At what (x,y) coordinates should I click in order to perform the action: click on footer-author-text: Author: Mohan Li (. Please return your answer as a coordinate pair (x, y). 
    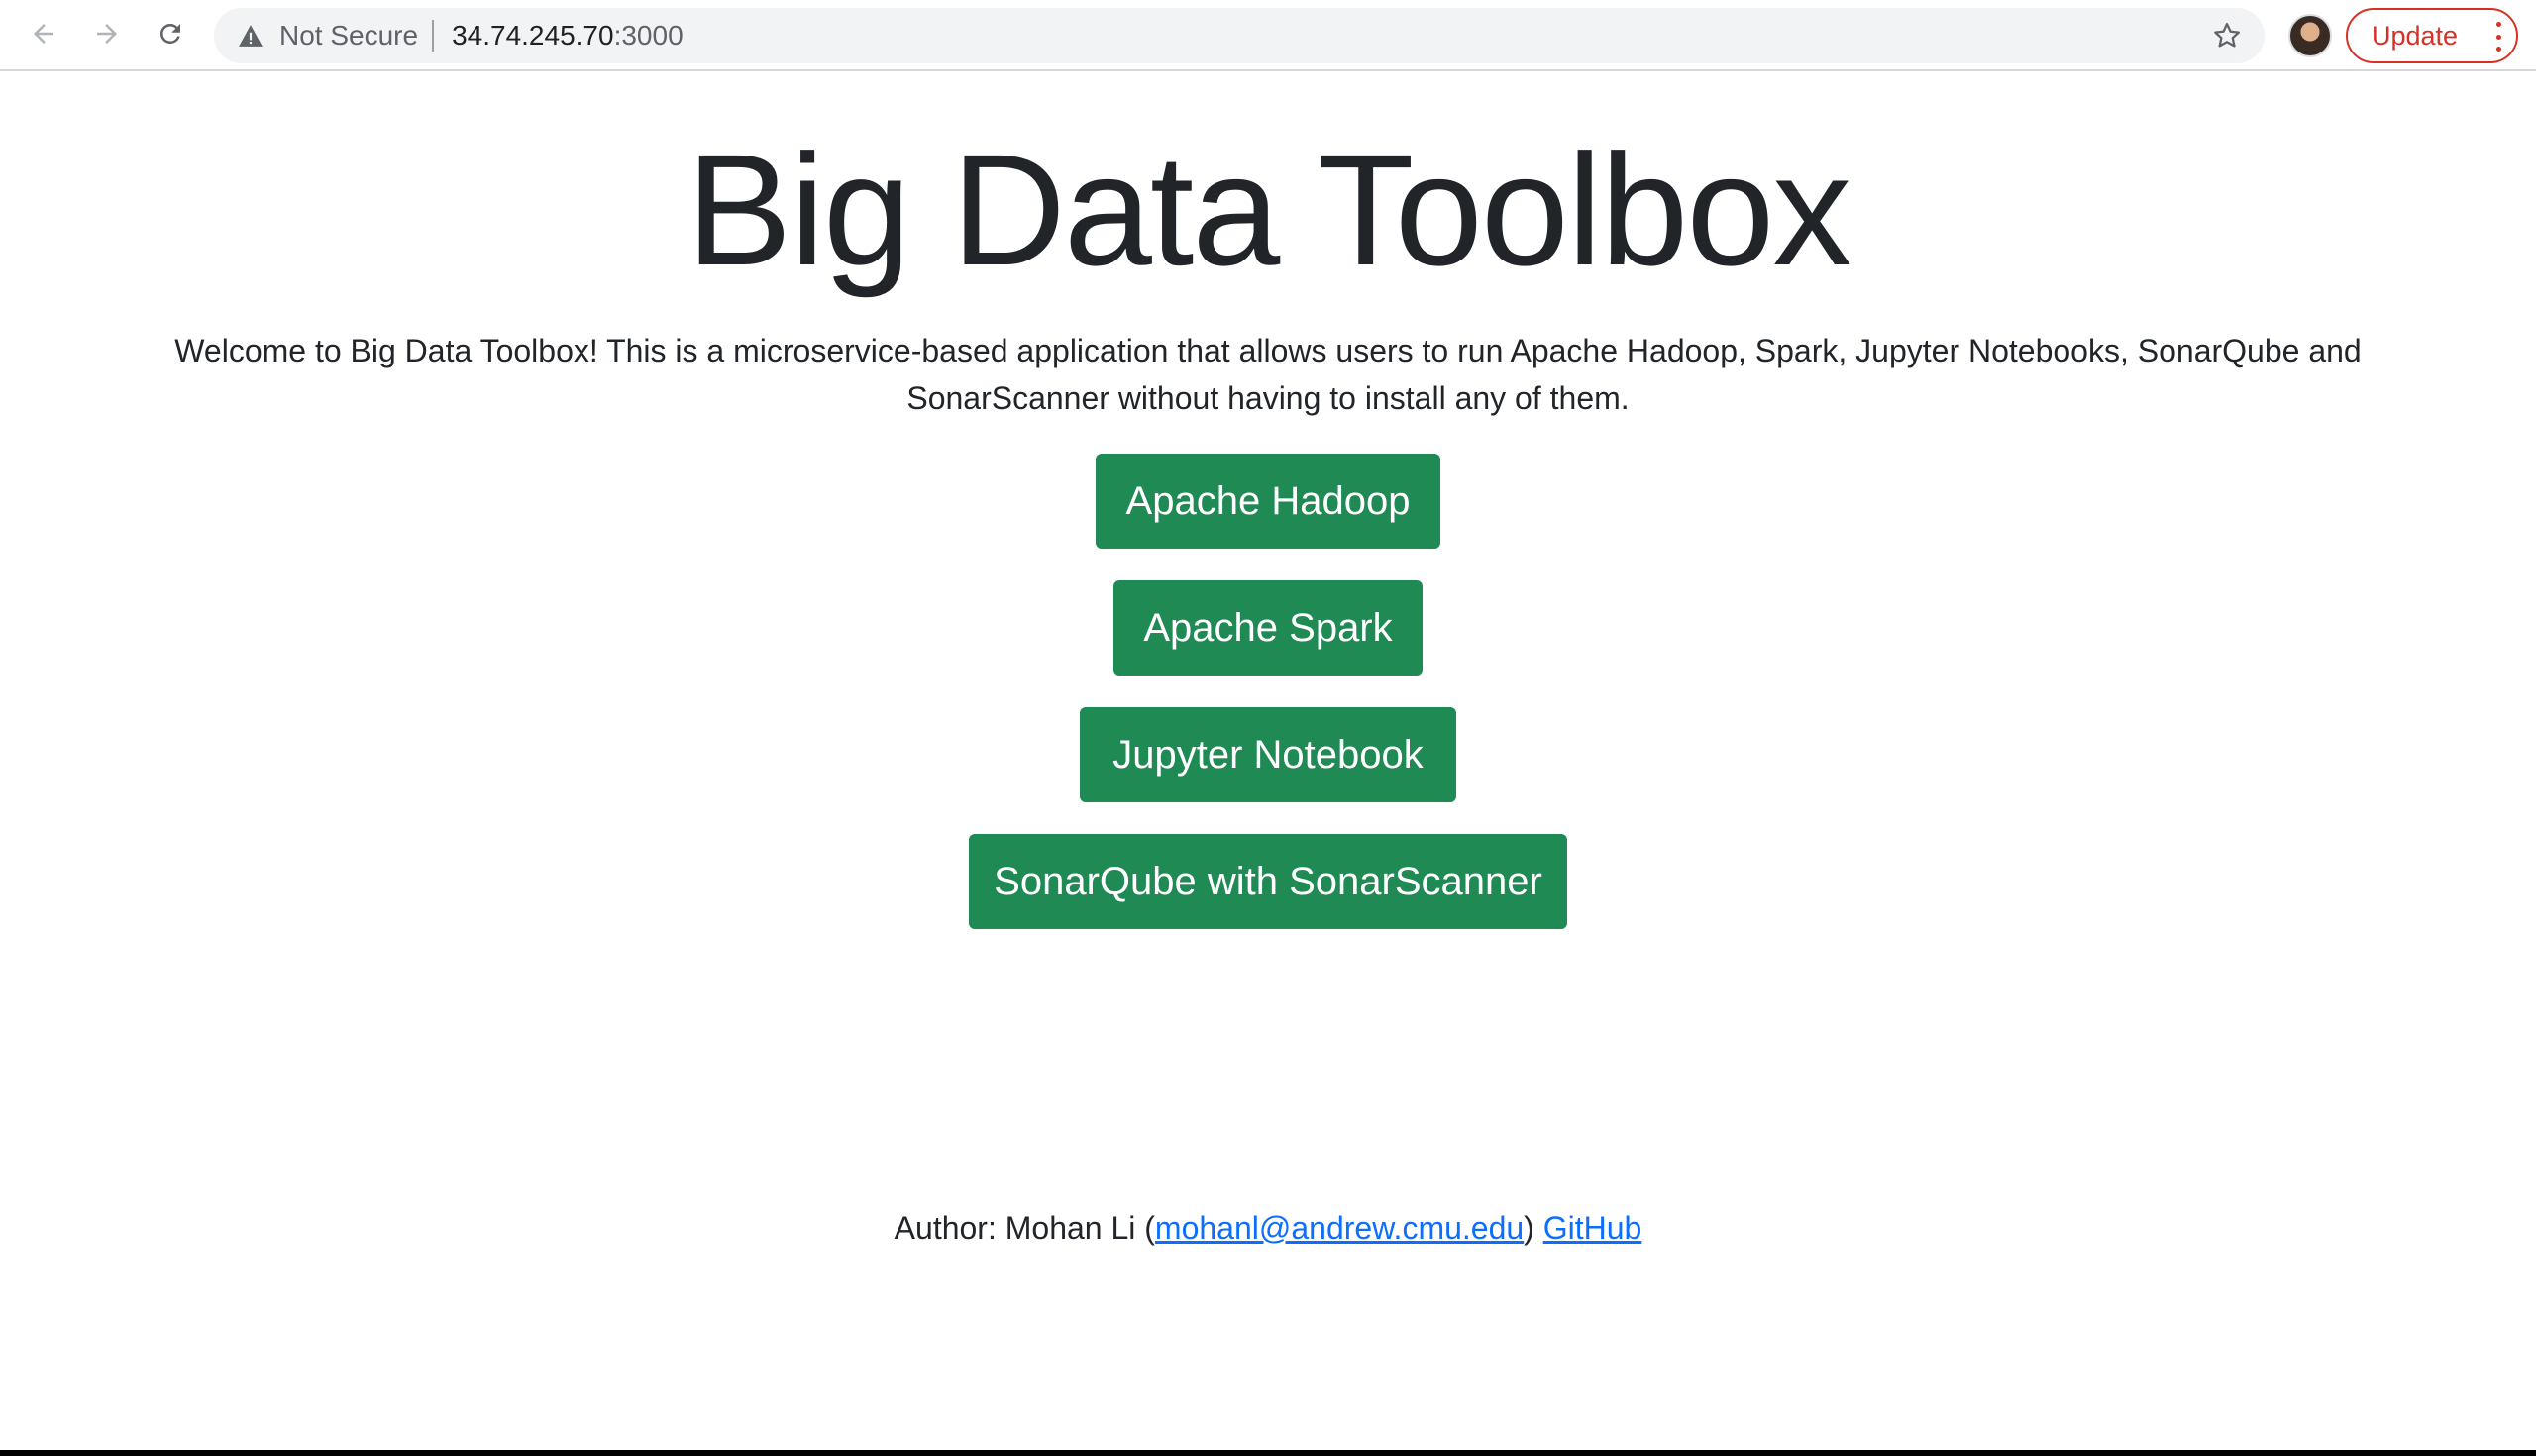
    Looking at the image, I should click on (1024, 1228).